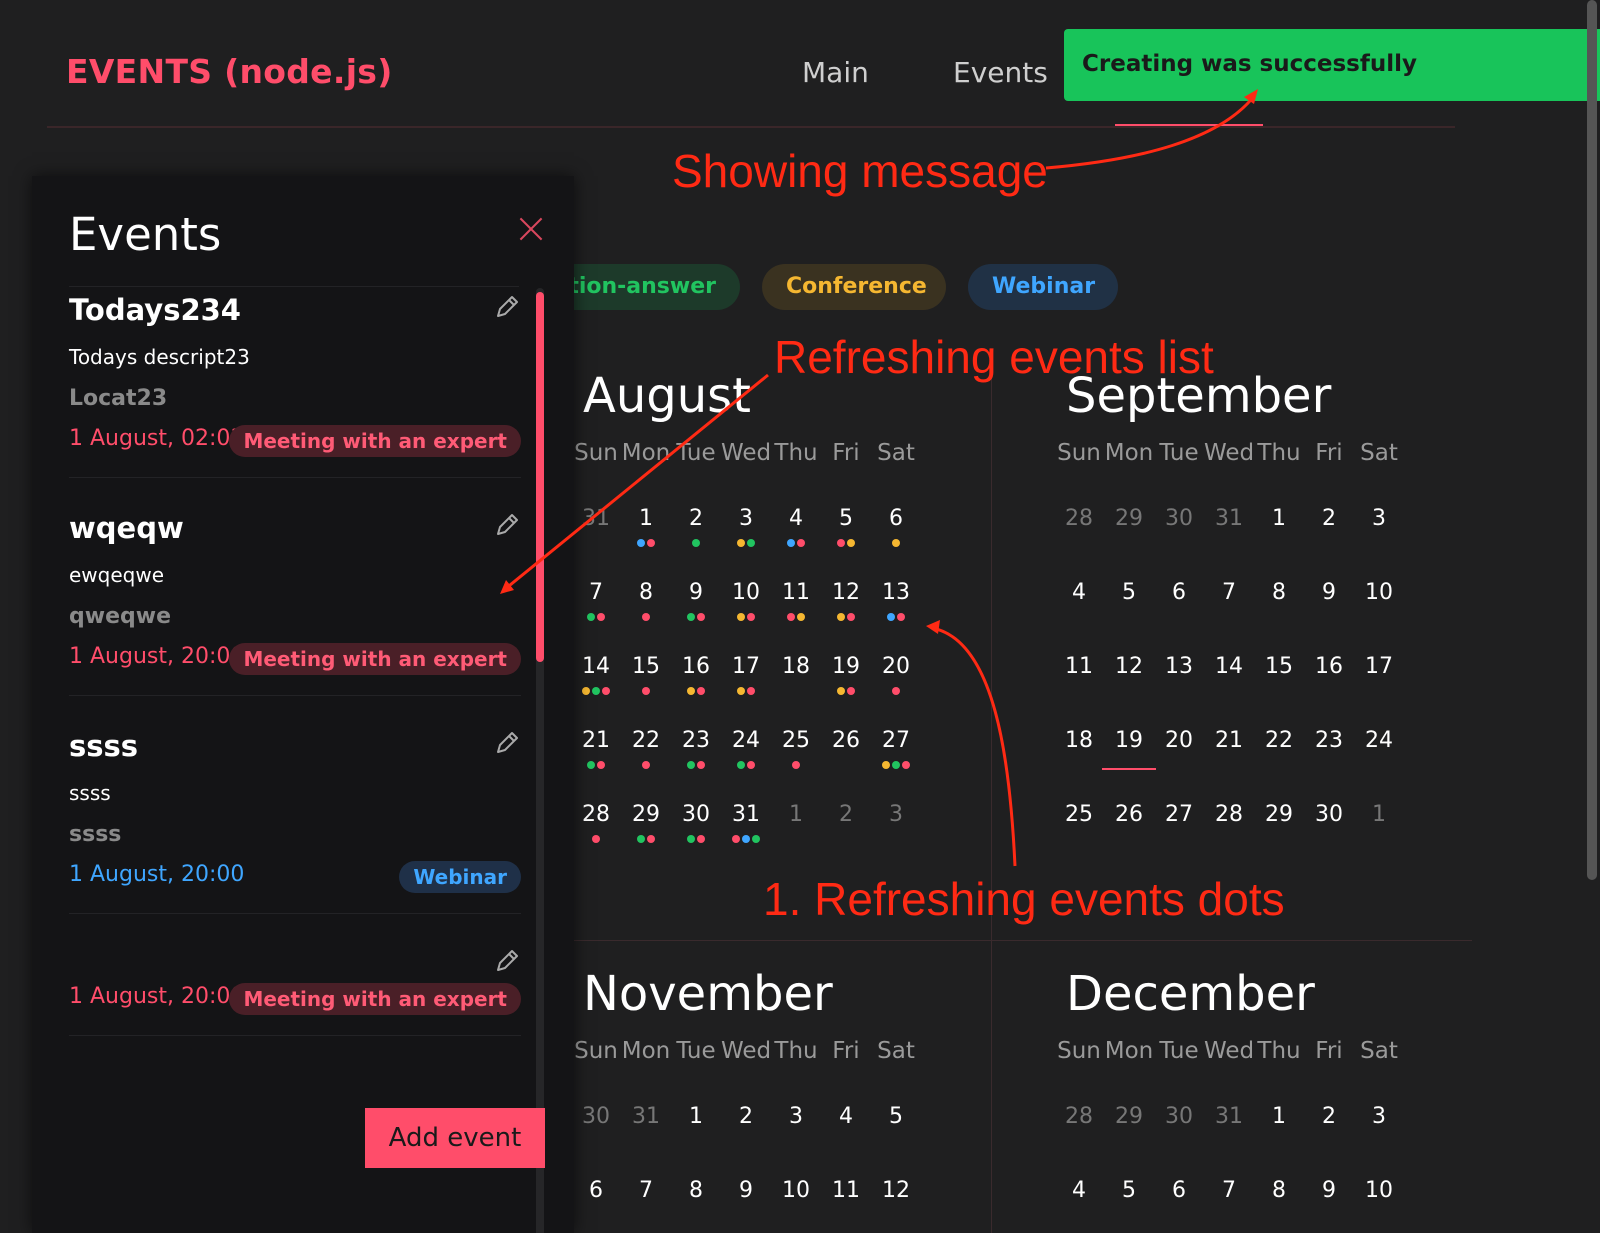  Describe the element at coordinates (455, 1138) in the screenshot. I see `add-event-button: Add event` at that location.